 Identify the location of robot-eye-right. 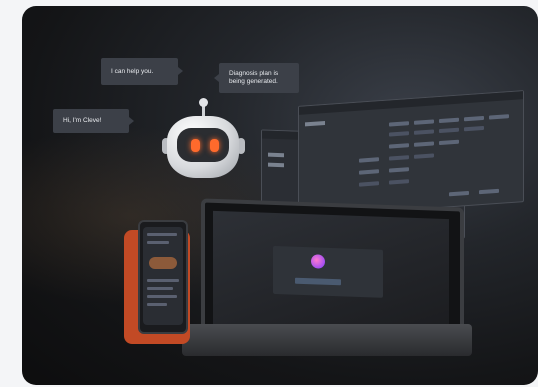
(214, 145).